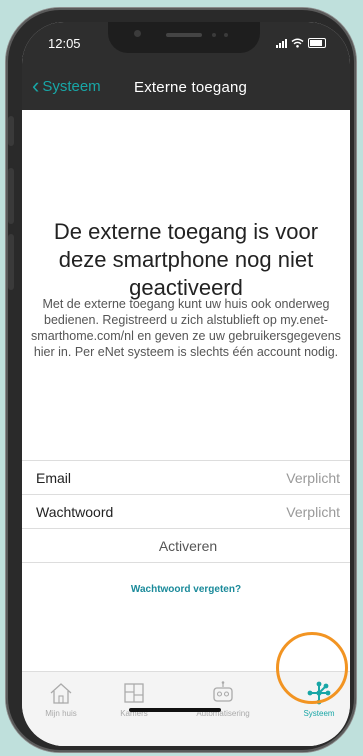  What do you see at coordinates (186, 589) in the screenshot?
I see `forgot-password-link: Wachtwoord vergeten?` at bounding box center [186, 589].